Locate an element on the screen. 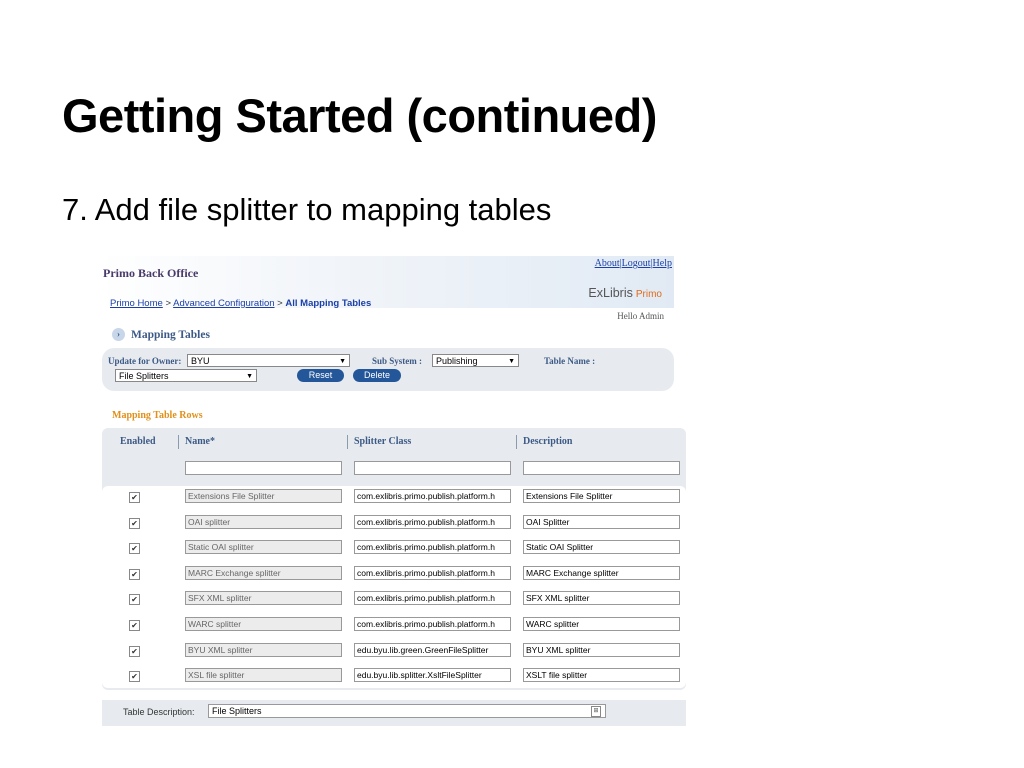  reset-button: Reset is located at coordinates (320, 375).